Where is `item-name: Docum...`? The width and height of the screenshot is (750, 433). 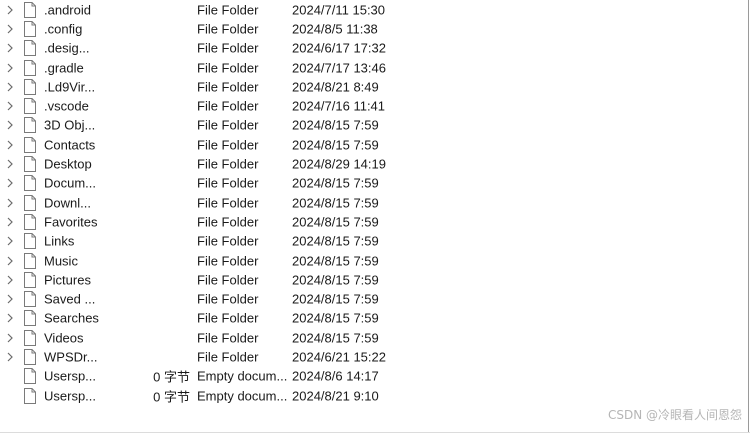
item-name: Docum... is located at coordinates (70, 183).